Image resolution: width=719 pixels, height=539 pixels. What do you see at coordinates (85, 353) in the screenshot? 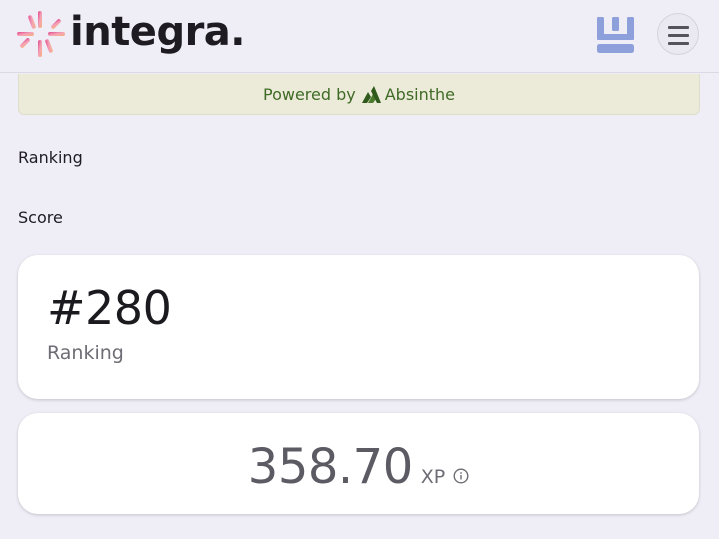
I see `ranking-caption: Ranking` at bounding box center [85, 353].